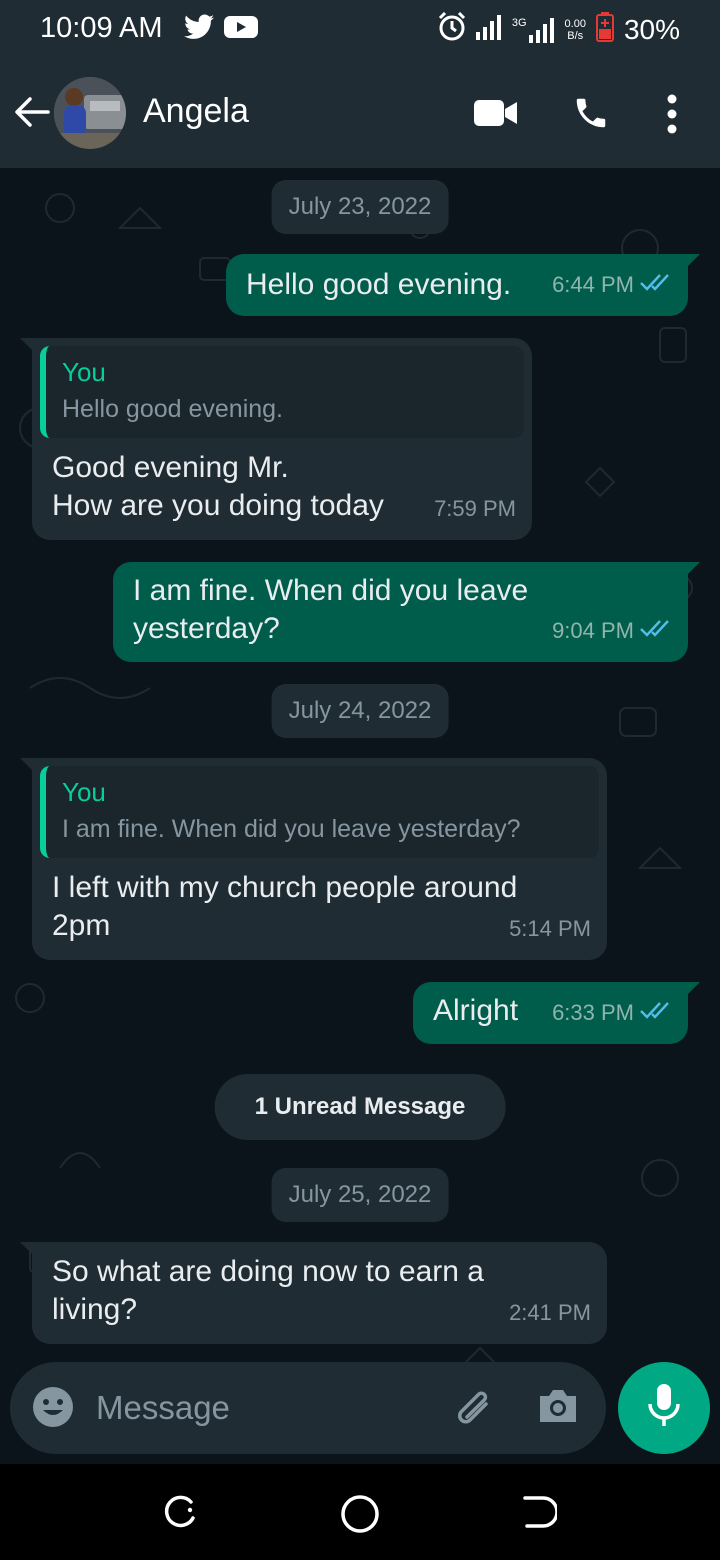 The width and height of the screenshot is (720, 1560). What do you see at coordinates (331, 590) in the screenshot?
I see `message-text-line: I am fine. When did you leave` at bounding box center [331, 590].